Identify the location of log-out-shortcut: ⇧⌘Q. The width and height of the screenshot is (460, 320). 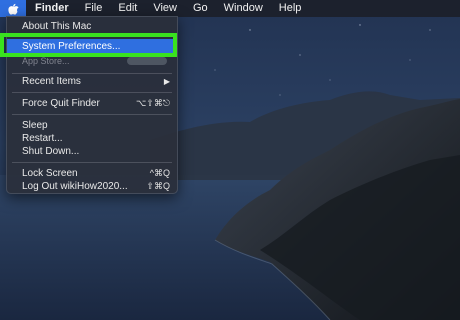
(158, 185).